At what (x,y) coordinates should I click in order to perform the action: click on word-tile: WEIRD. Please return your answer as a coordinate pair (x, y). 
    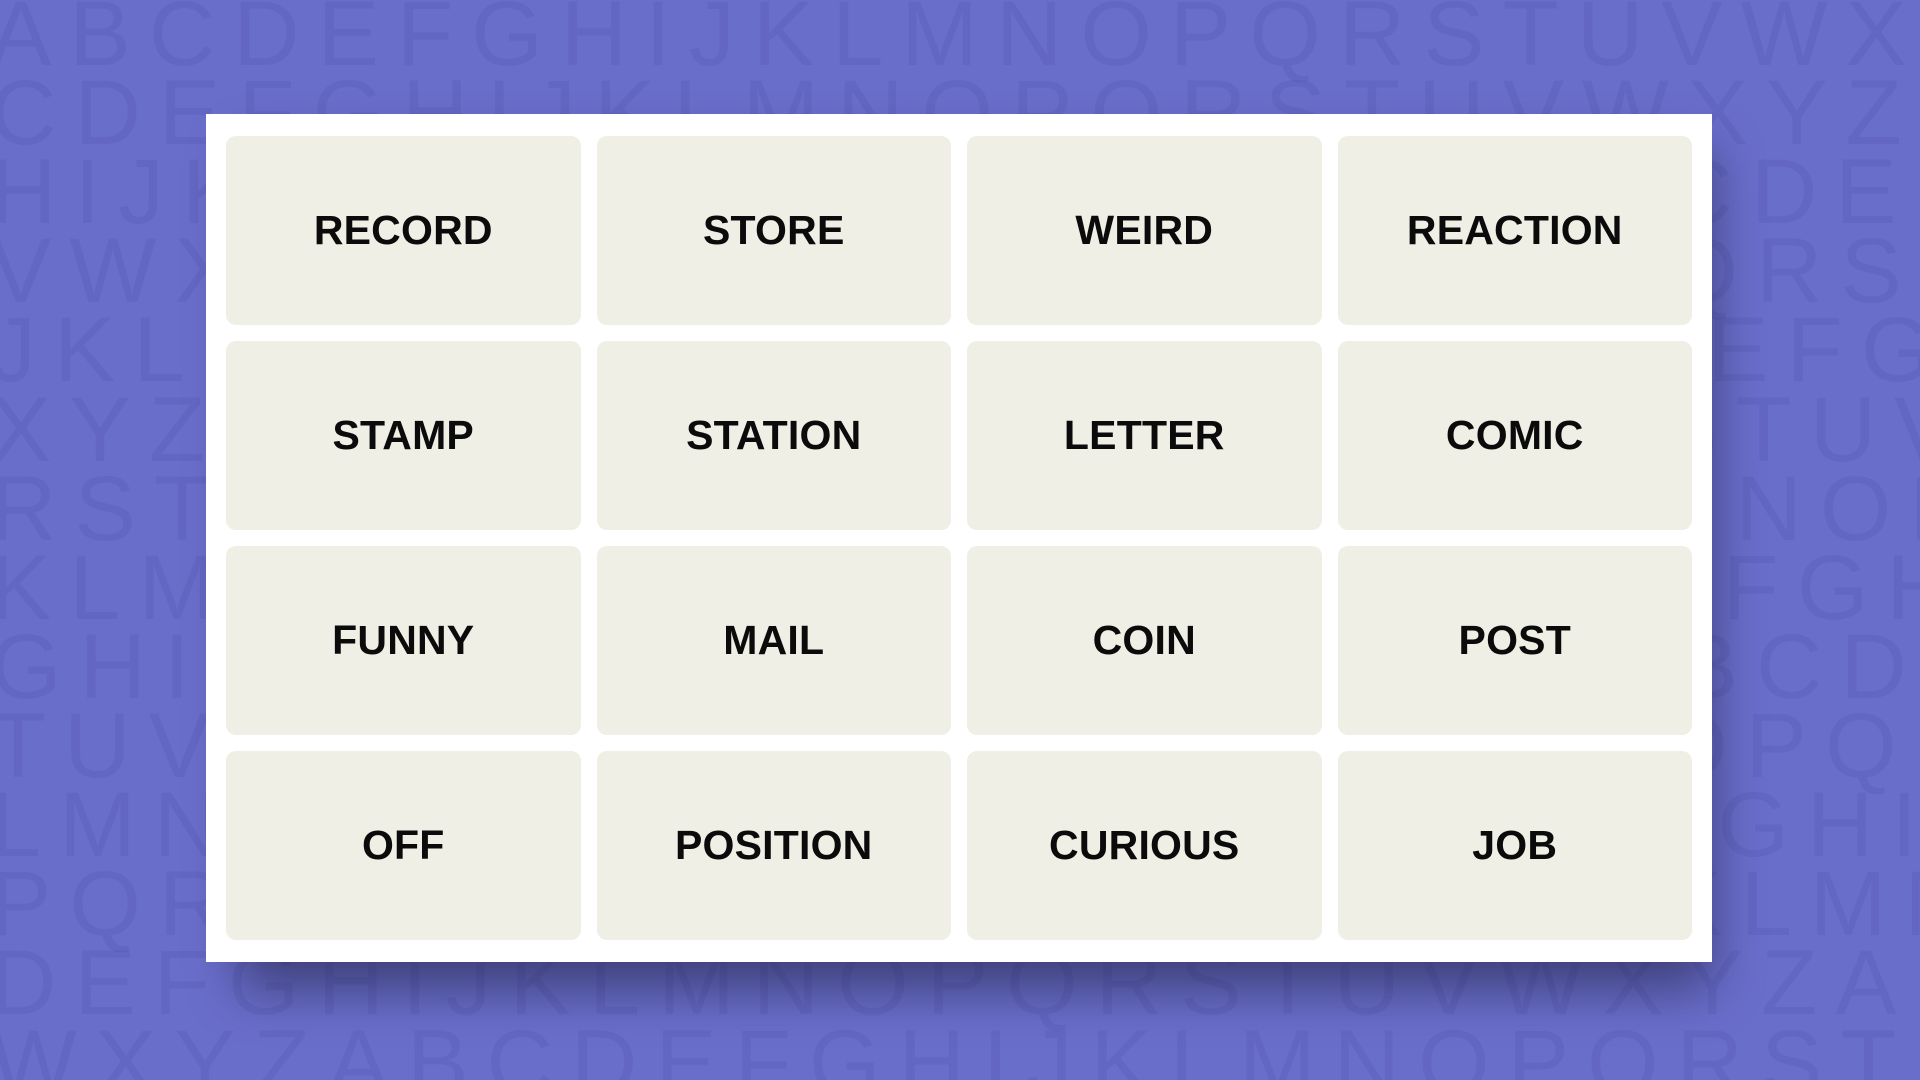
    Looking at the image, I should click on (1144, 230).